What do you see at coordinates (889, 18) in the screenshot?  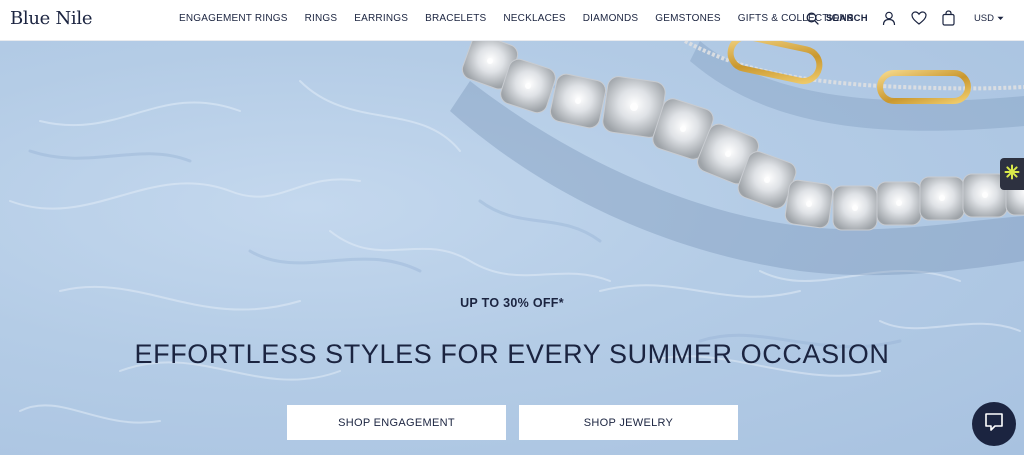 I see `account-icon` at bounding box center [889, 18].